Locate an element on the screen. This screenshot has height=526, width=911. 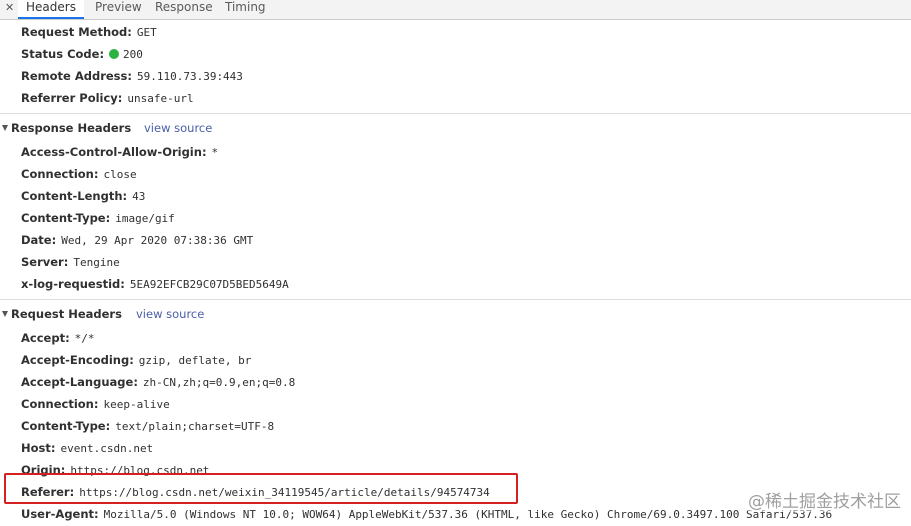
general-row-remote-address: Remote Address: 59.110.73.39:443 is located at coordinates (132, 76).